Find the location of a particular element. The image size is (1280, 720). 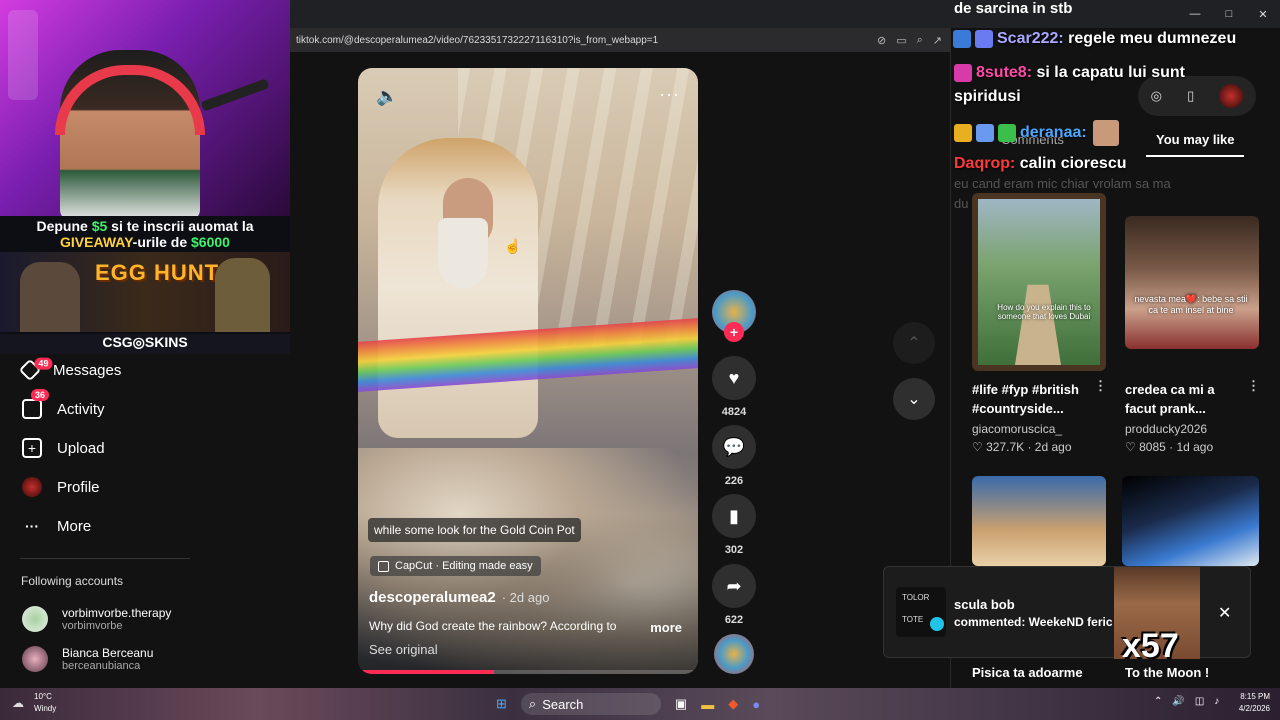

sidebar-item-messages: 49 Messages is located at coordinates (69, 370).